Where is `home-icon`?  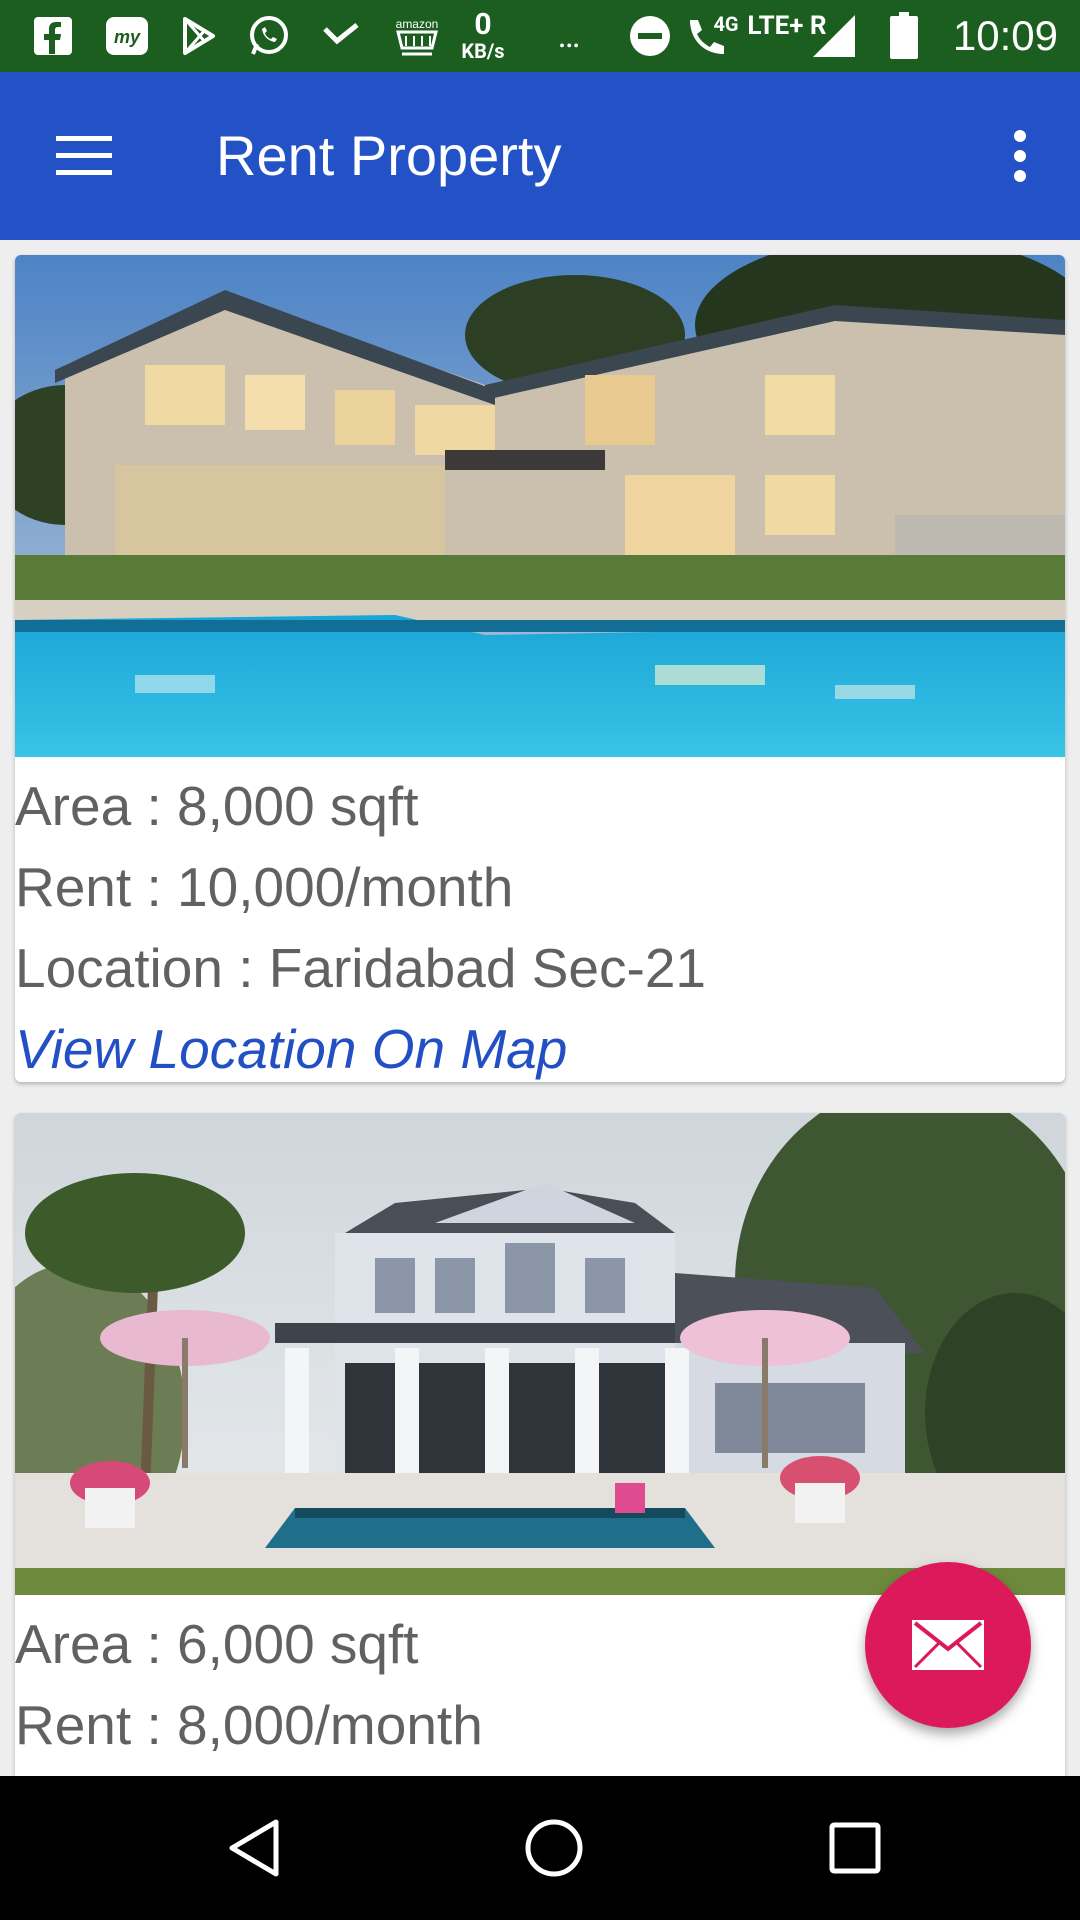
home-icon is located at coordinates (554, 1848).